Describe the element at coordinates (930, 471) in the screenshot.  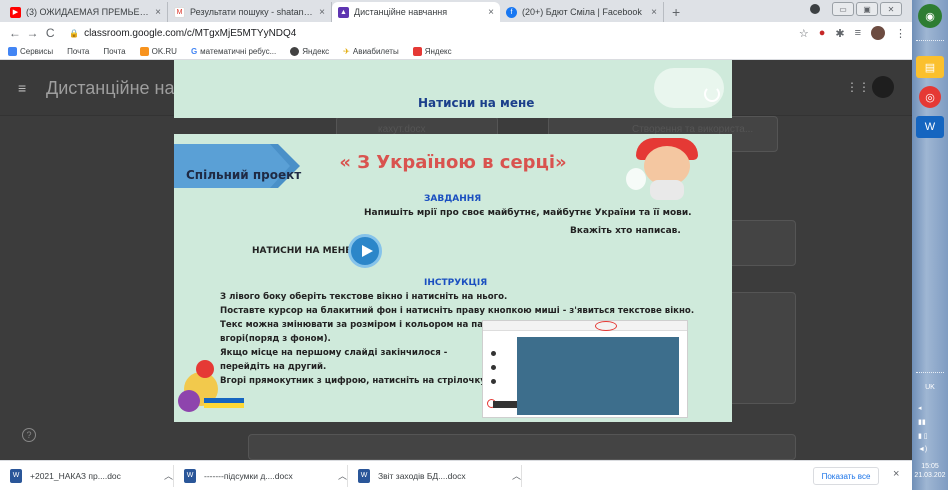
I see `clock: 15:05 21.03.202` at that location.